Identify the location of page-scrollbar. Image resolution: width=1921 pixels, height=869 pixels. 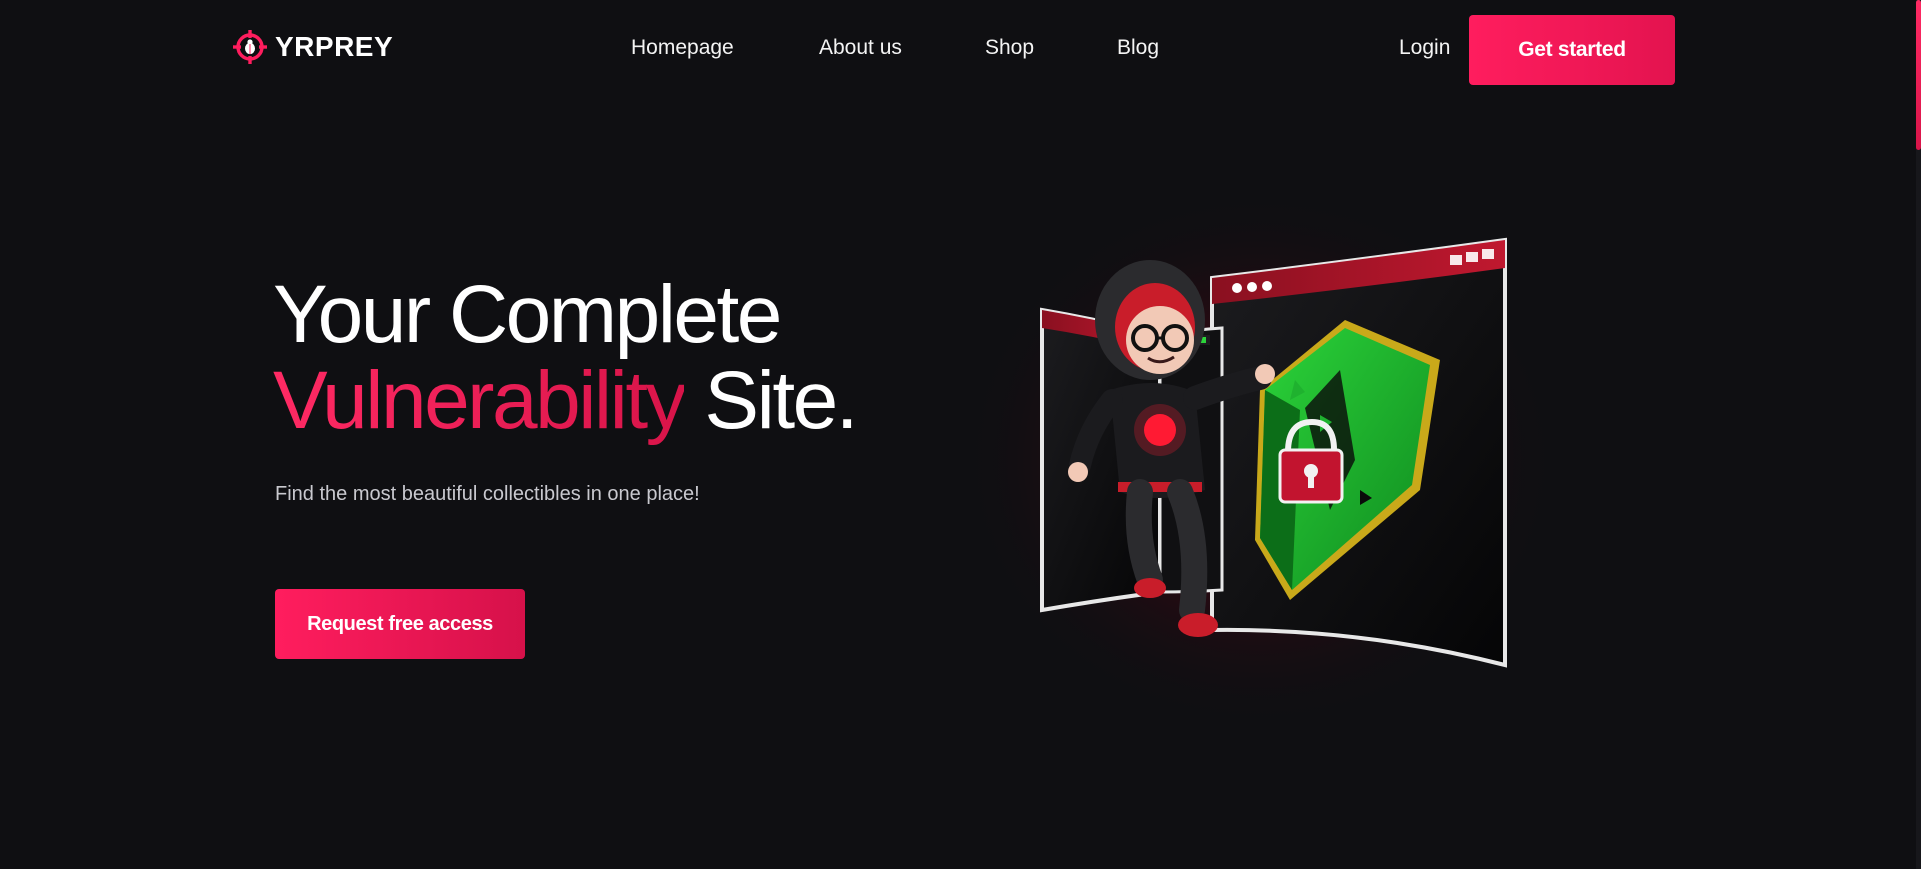
(1918, 434).